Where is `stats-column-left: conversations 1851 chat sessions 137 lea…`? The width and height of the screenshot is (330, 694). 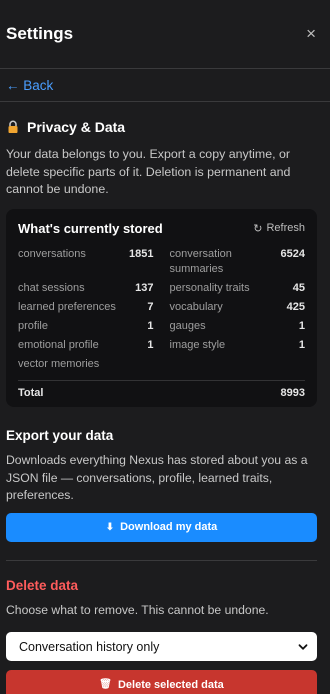 stats-column-left: conversations 1851 chat sessions 137 lea… is located at coordinates (86, 312).